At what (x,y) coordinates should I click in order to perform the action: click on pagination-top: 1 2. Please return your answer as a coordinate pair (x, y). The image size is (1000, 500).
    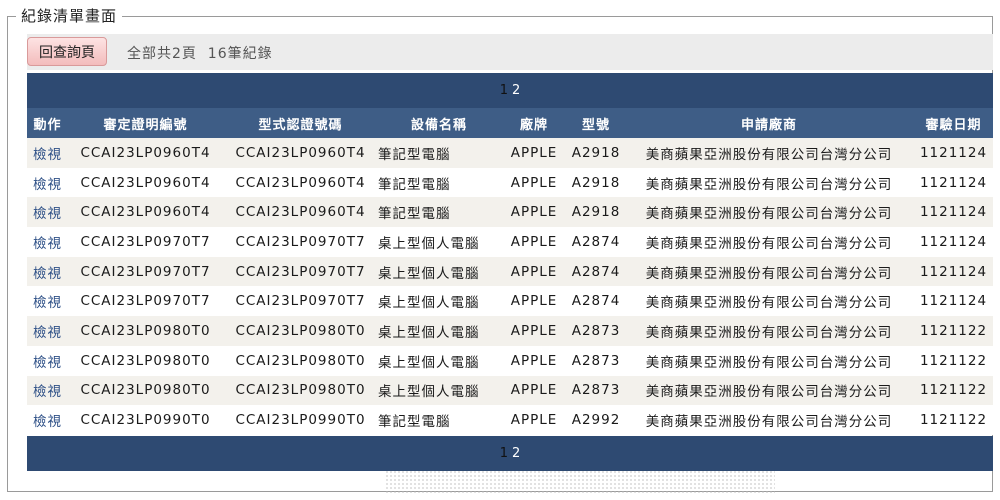
    Looking at the image, I should click on (510, 90).